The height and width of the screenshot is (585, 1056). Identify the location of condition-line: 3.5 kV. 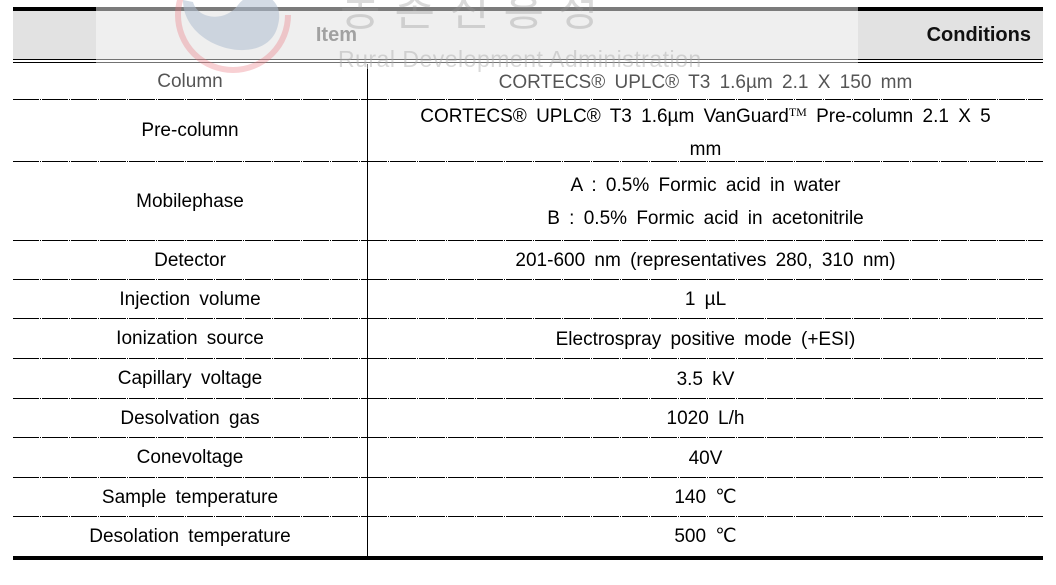
(705, 379).